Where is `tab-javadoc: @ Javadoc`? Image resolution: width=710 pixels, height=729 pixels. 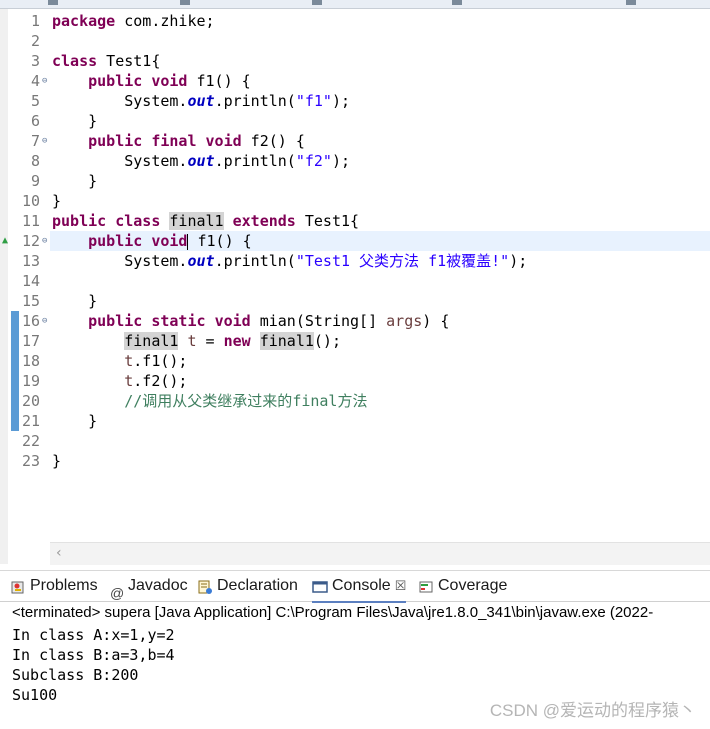 tab-javadoc: @ Javadoc is located at coordinates (149, 586).